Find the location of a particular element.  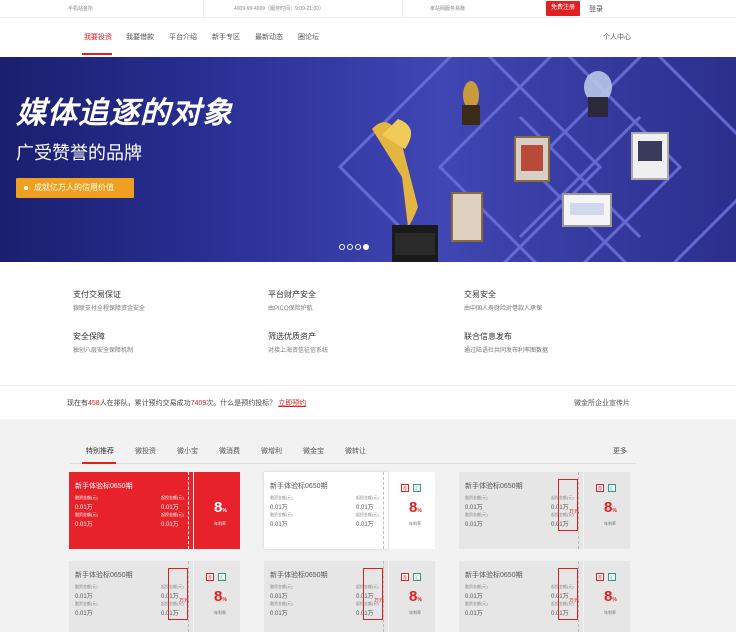

nav-newbie: 新手专区 is located at coordinates (226, 37).